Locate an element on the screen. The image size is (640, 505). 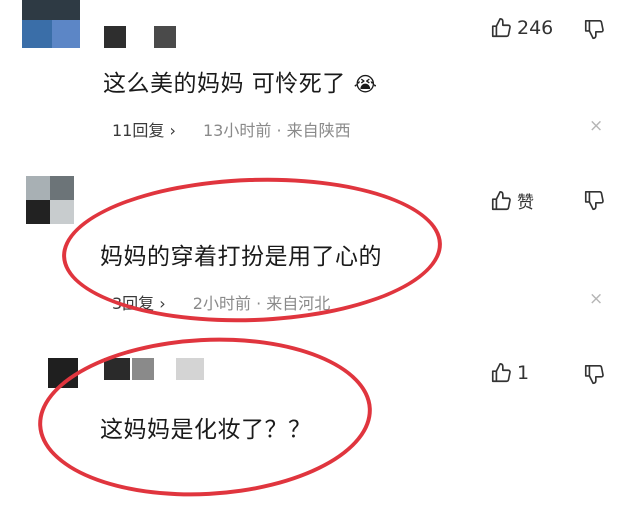
comment-text: 这么美的妈妈 可怜死了 😭 is located at coordinates (240, 84).